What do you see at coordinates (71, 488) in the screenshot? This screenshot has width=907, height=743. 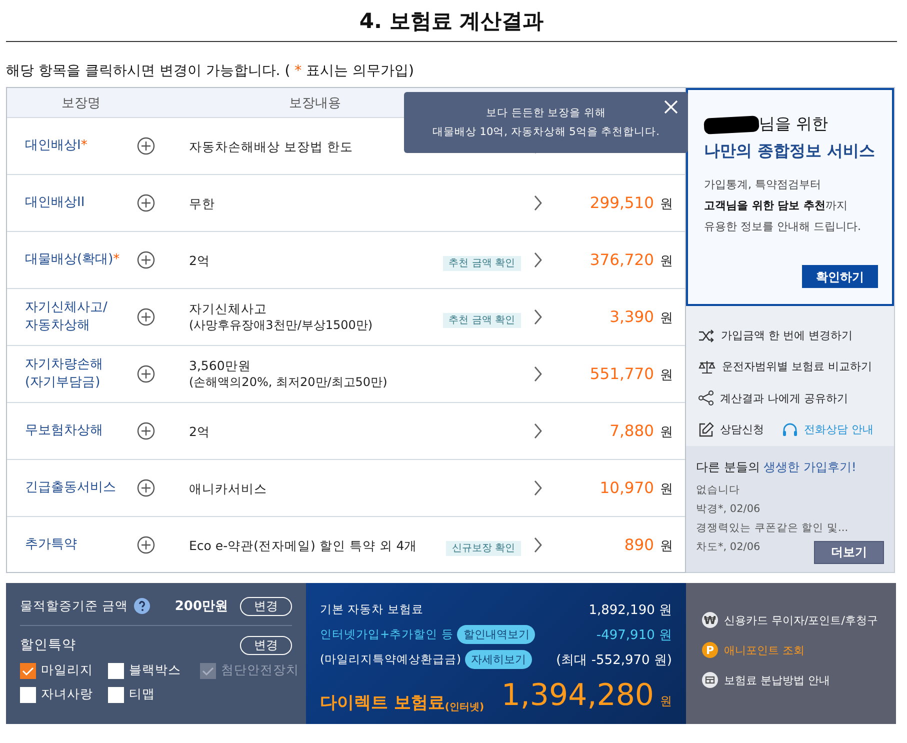 I see `coverage-name: 긴급출동서비스` at bounding box center [71, 488].